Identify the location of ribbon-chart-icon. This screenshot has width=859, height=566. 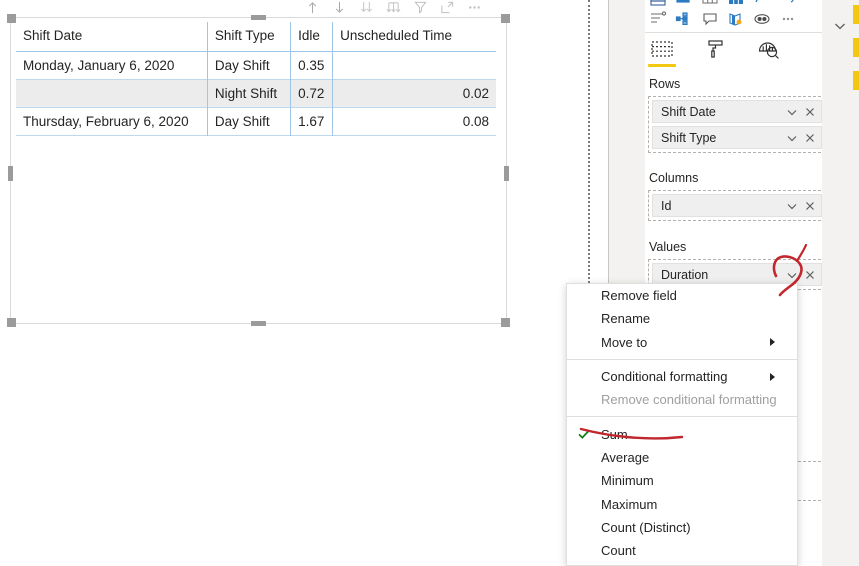
(762, 4).